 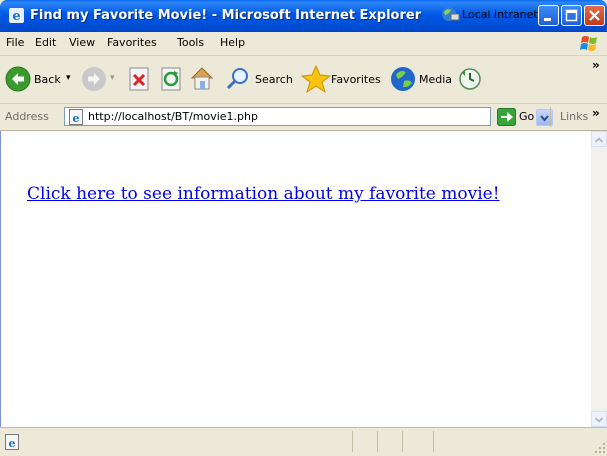 What do you see at coordinates (303, 44) in the screenshot?
I see `menu-bar: File Edit View Favorites Tools Help` at bounding box center [303, 44].